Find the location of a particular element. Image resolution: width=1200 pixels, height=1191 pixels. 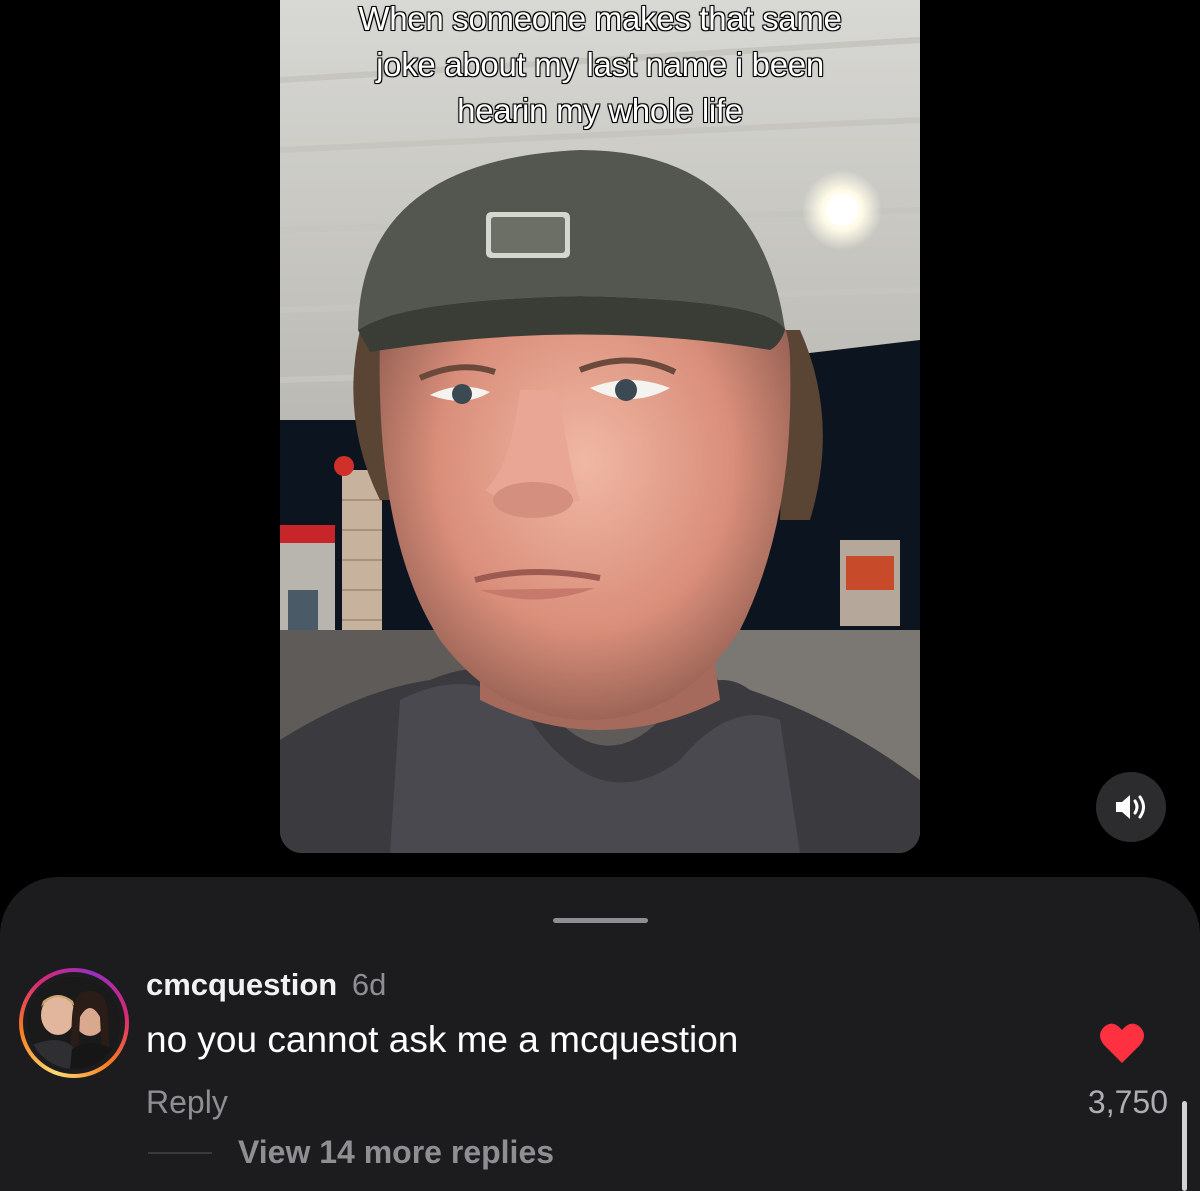

avatar-photo is located at coordinates (74, 1023).